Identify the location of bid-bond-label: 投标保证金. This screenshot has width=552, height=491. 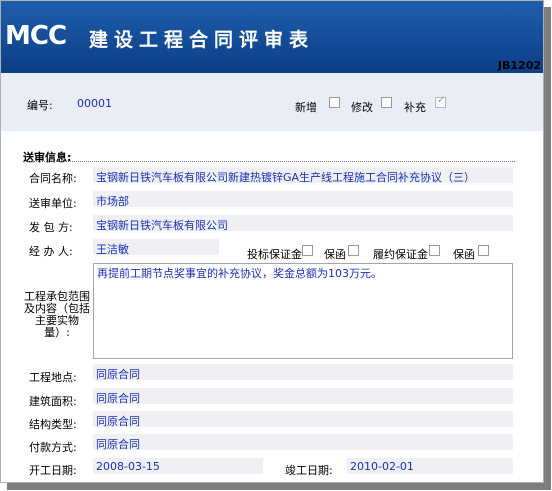
(274, 254).